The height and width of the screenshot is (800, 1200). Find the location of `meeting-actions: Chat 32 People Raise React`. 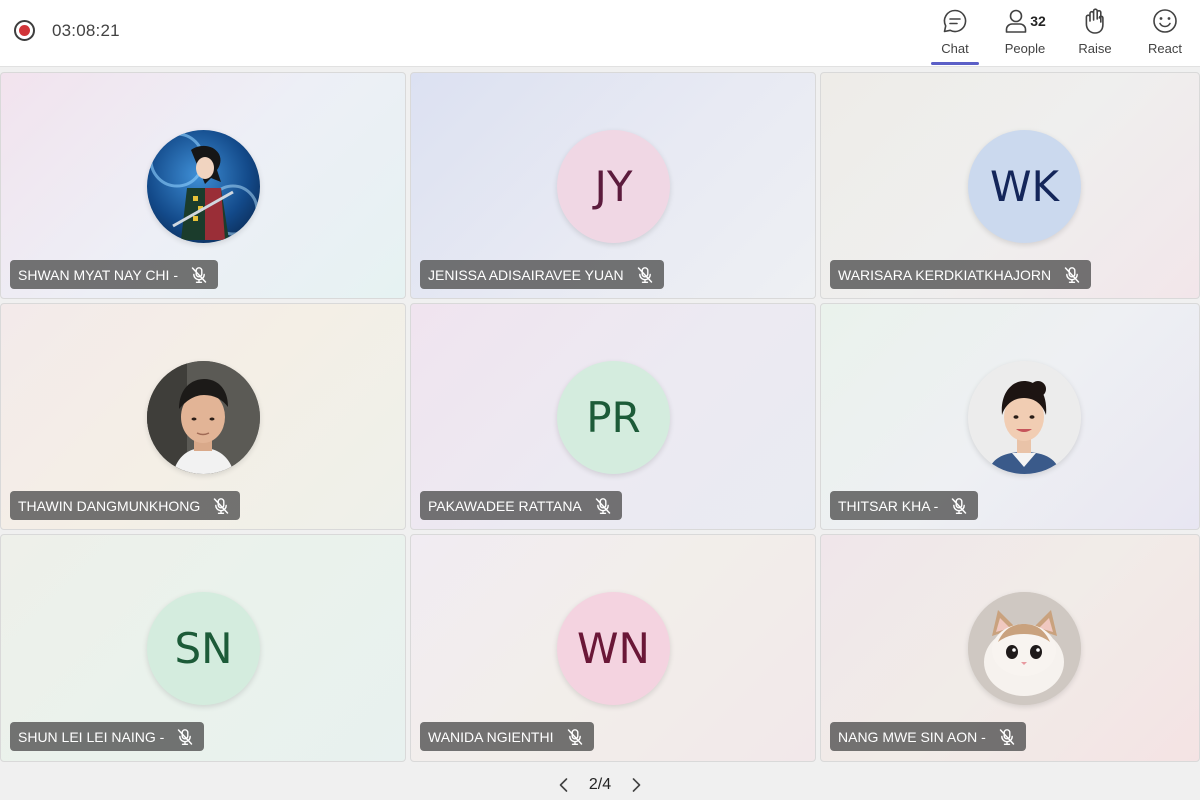

meeting-actions: Chat 32 People Raise React is located at coordinates (1060, 33).